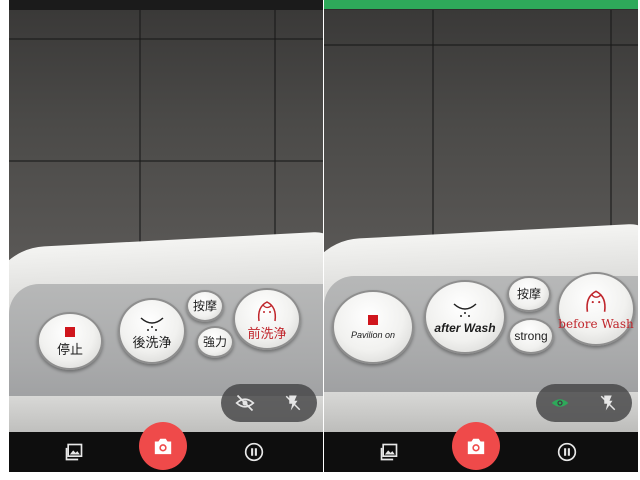 Image resolution: width=640 pixels, height=480 pixels. Describe the element at coordinates (596, 324) in the screenshot. I see `front-wash-label: before Wash` at that location.